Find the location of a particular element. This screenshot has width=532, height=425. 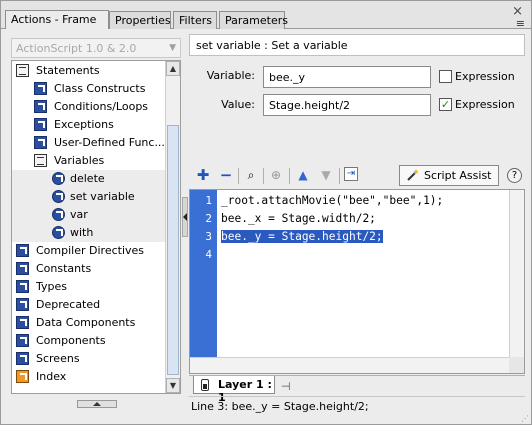

tree-item-statements: Statements is located at coordinates (88, 71).